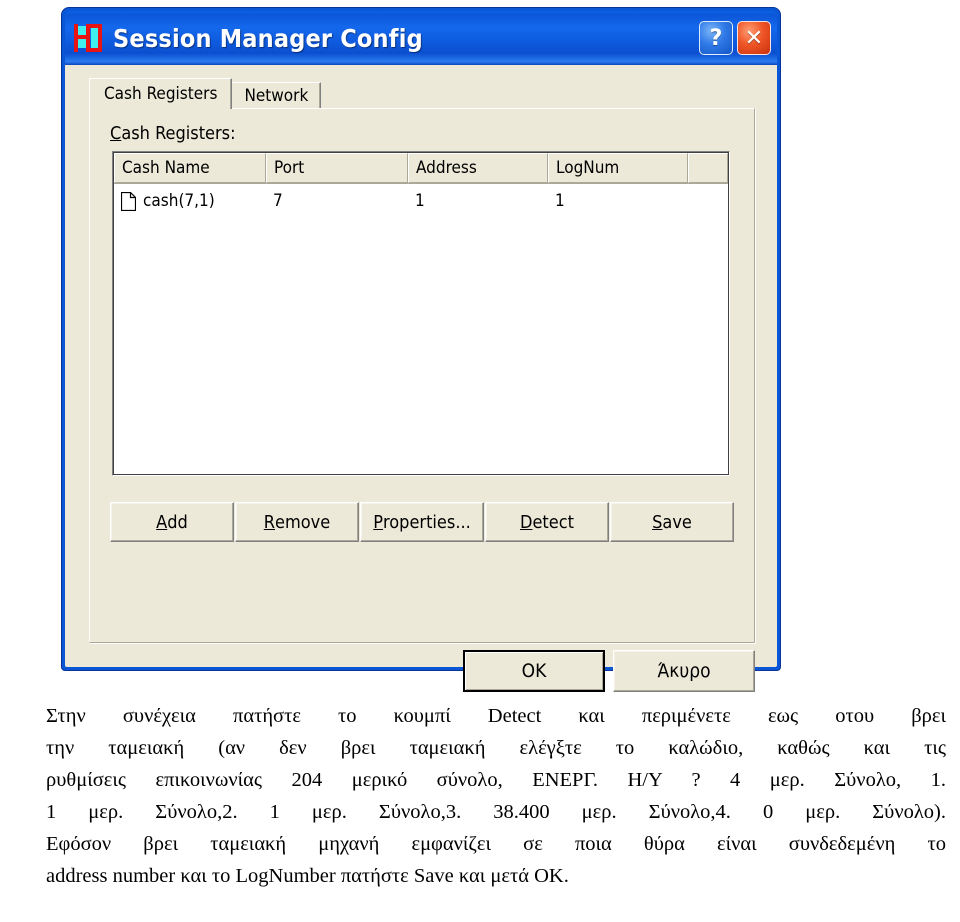 The width and height of the screenshot is (960, 922). I want to click on column-header-port: Port, so click(337, 168).